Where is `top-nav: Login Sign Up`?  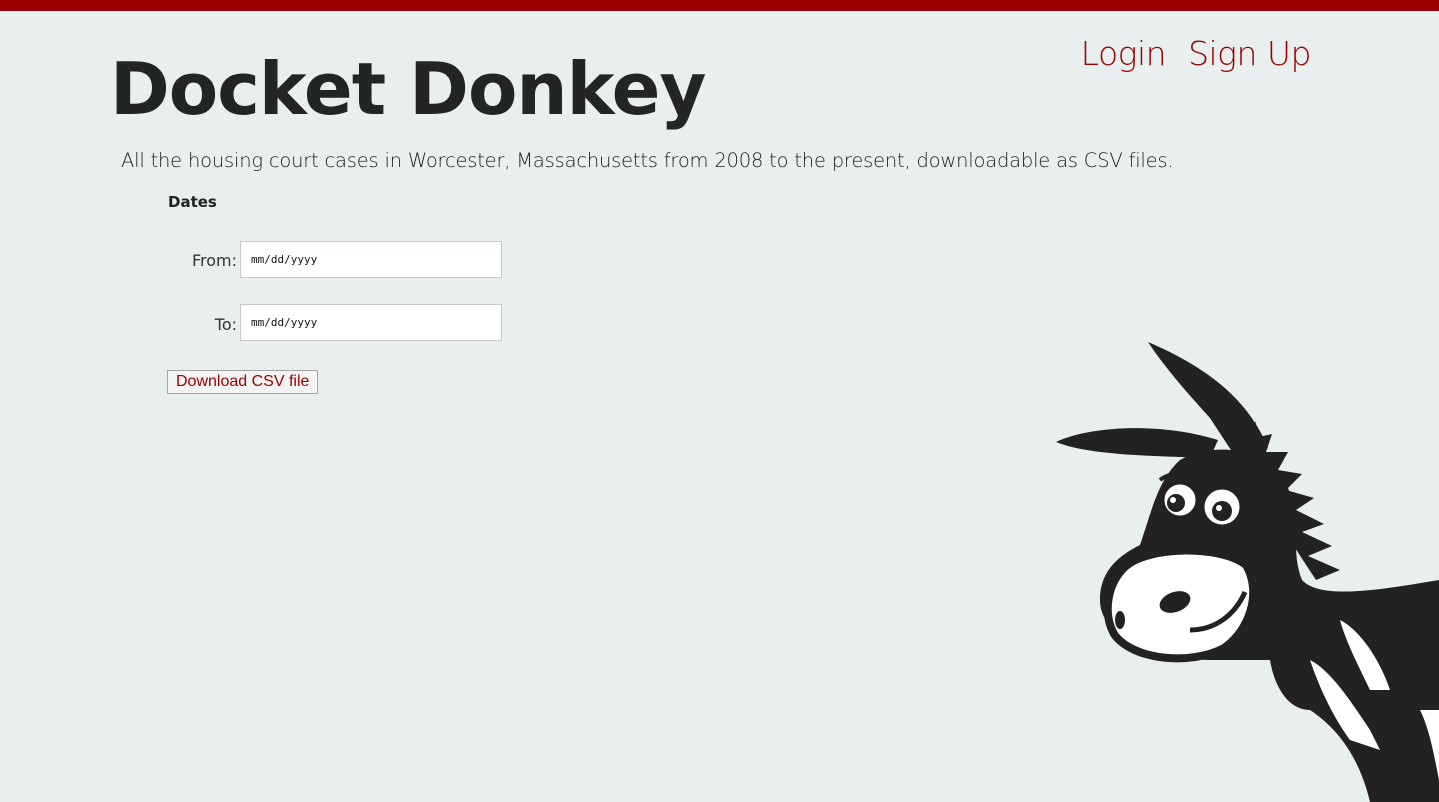
top-nav: Login Sign Up is located at coordinates (1196, 54).